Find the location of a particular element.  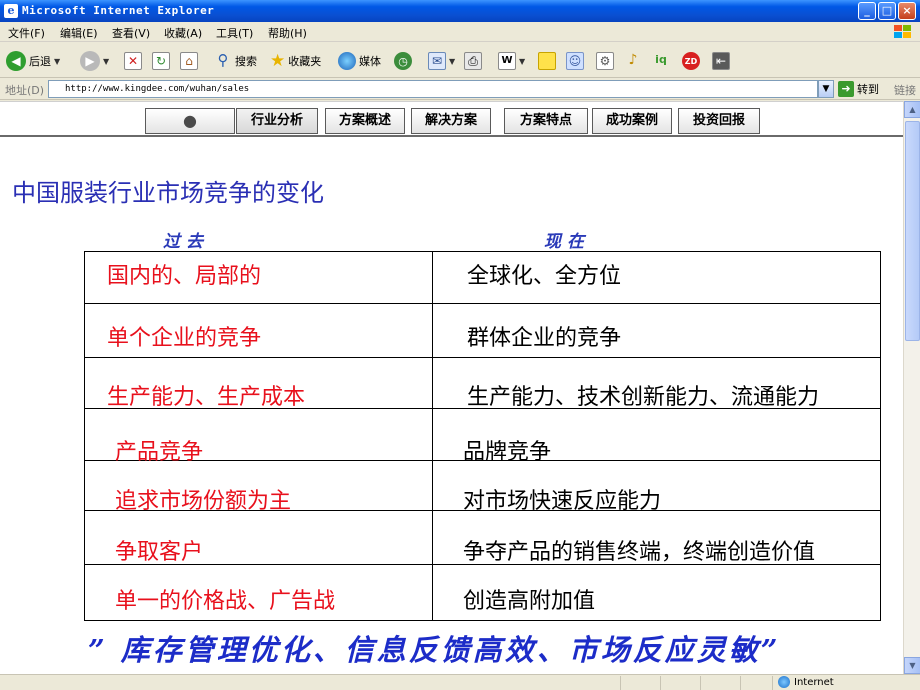

tab-solutions: 解决方案 is located at coordinates (451, 121).